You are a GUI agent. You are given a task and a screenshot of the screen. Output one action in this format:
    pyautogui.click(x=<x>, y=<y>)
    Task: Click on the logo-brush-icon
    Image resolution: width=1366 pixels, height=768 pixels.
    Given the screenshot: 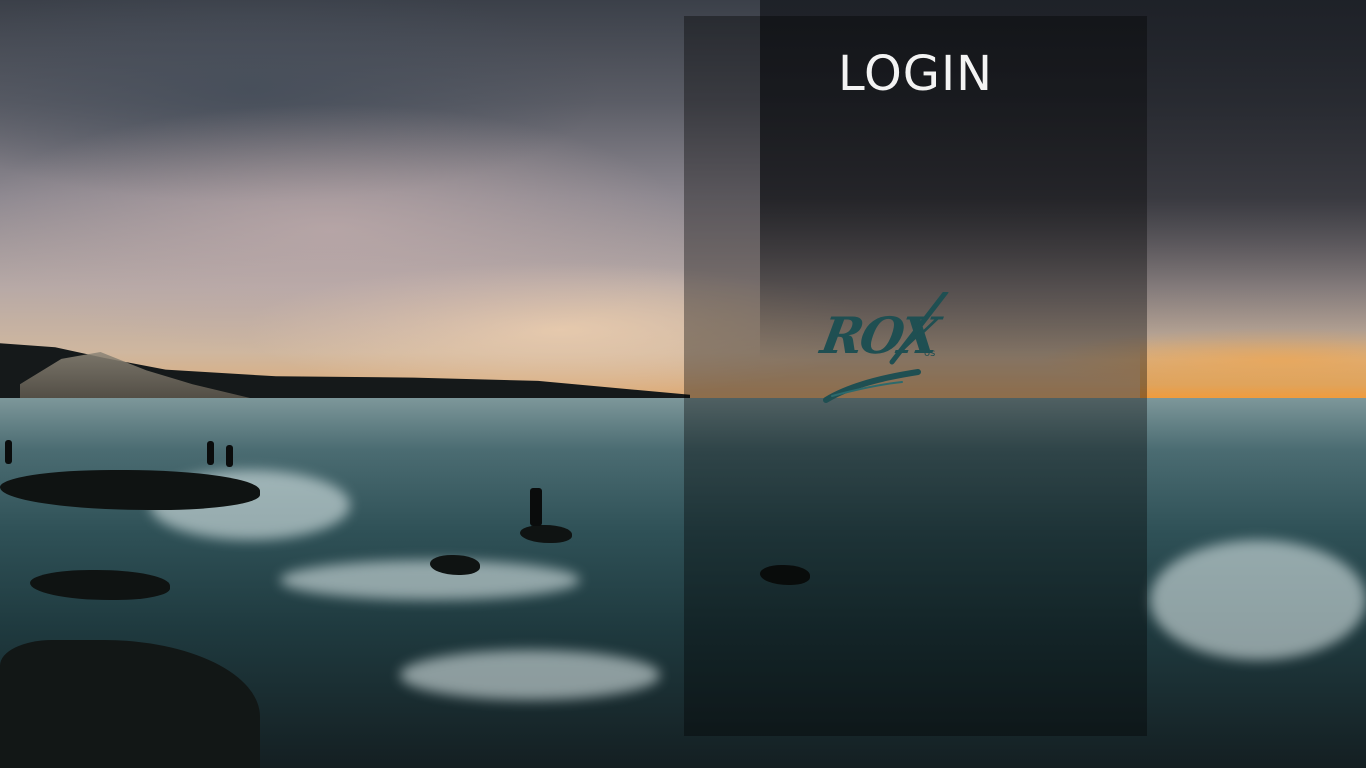 What is the action you would take?
    pyautogui.click(x=886, y=347)
    